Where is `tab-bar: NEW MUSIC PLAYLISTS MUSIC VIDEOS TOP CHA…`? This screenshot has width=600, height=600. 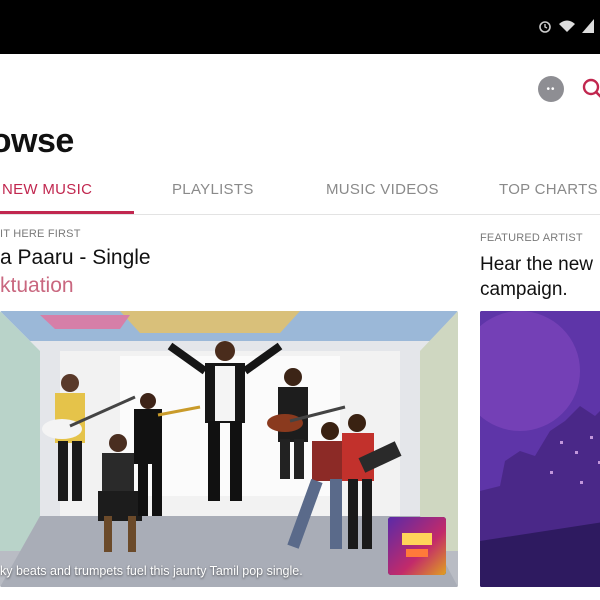
tab-bar: NEW MUSIC PLAYLISTS MUSIC VIDEOS TOP CHA… is located at coordinates (300, 192).